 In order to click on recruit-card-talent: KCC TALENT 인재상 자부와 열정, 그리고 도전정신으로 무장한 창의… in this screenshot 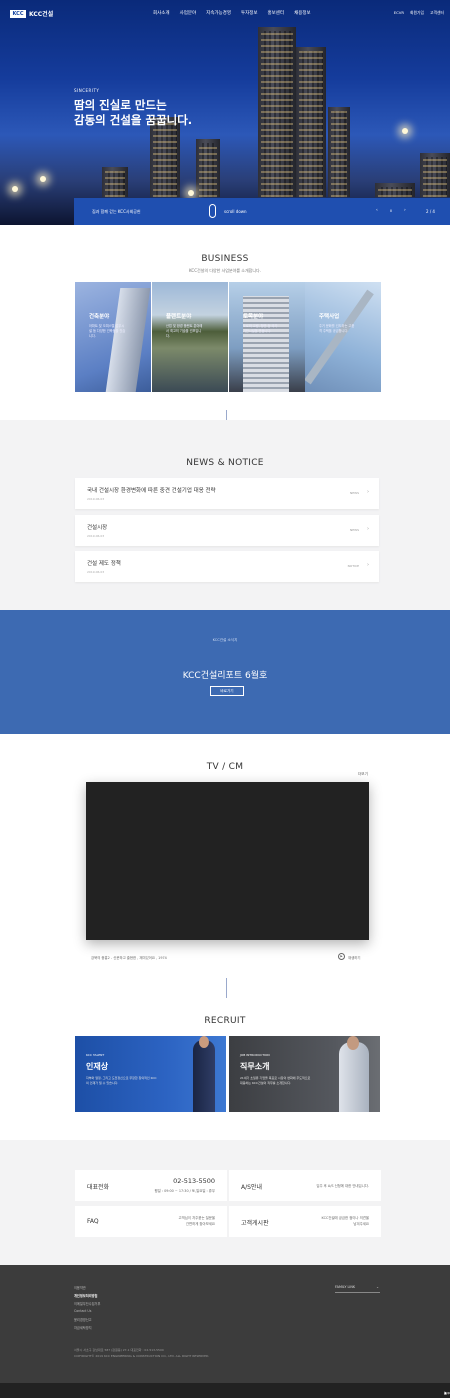, I will do `click(150, 1074)`.